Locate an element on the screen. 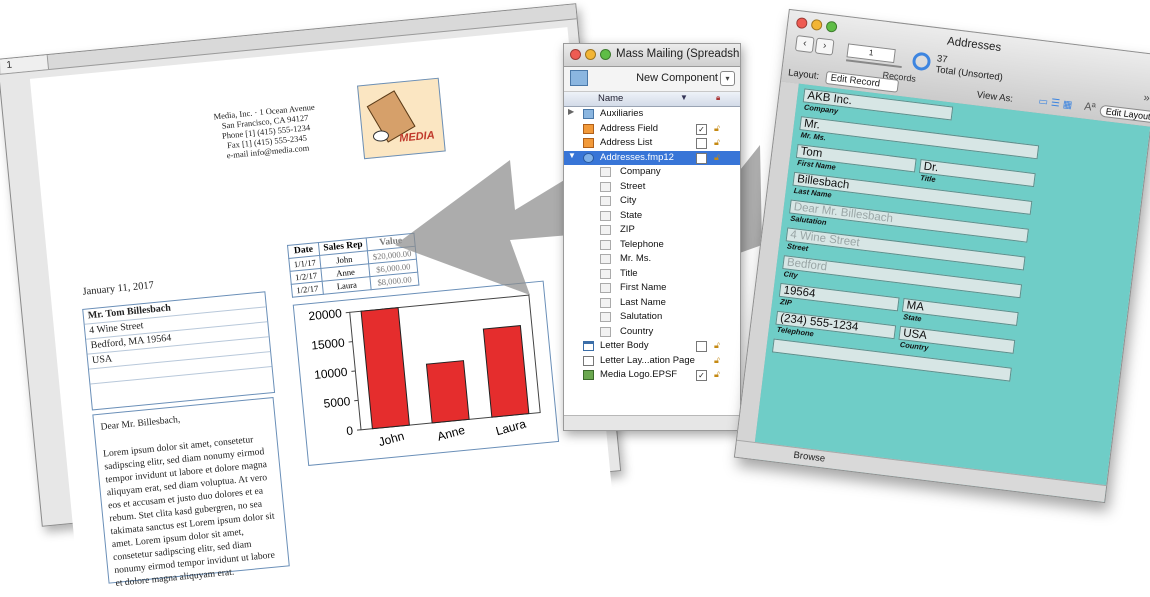 The height and width of the screenshot is (597, 1150). y-tick-label: 0 is located at coordinates (350, 431).